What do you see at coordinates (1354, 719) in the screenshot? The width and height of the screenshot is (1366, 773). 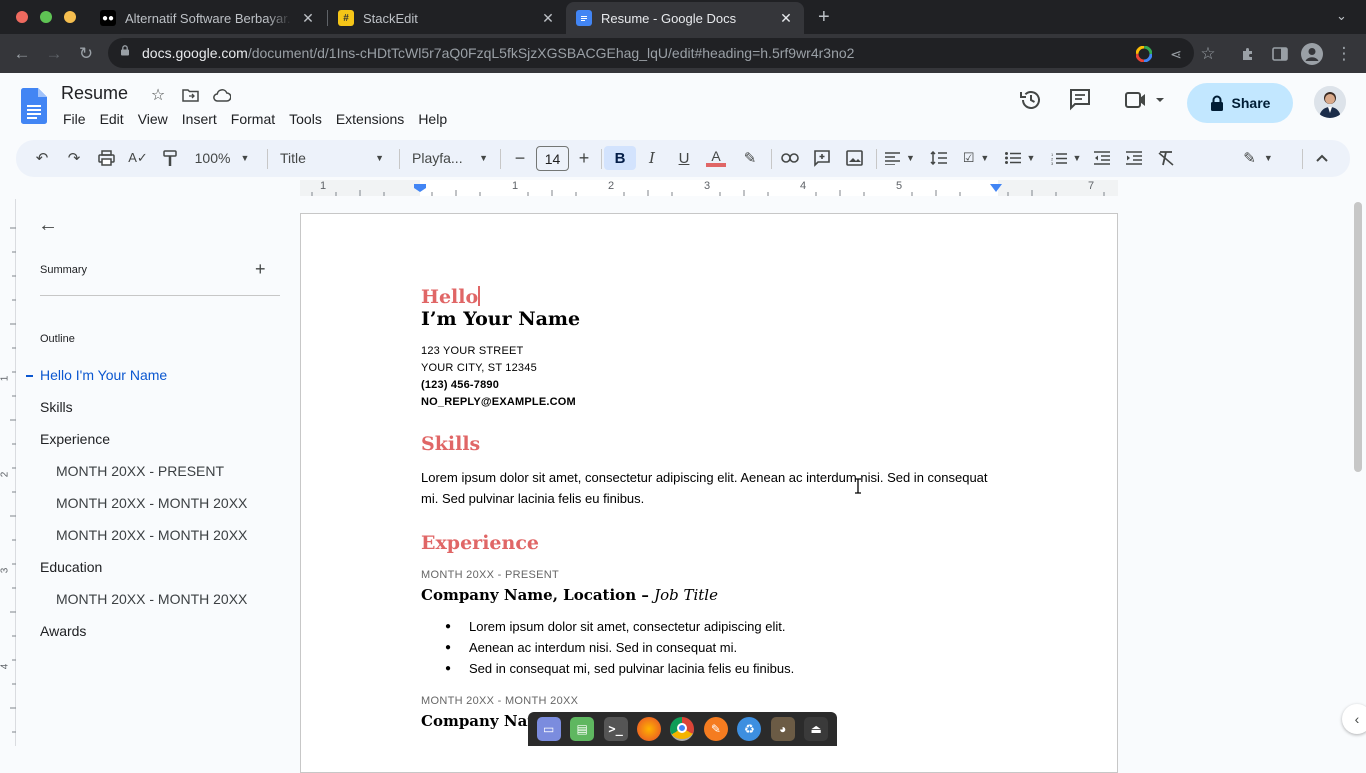 I see `show-side-panel-chevron-icon: ‹` at bounding box center [1354, 719].